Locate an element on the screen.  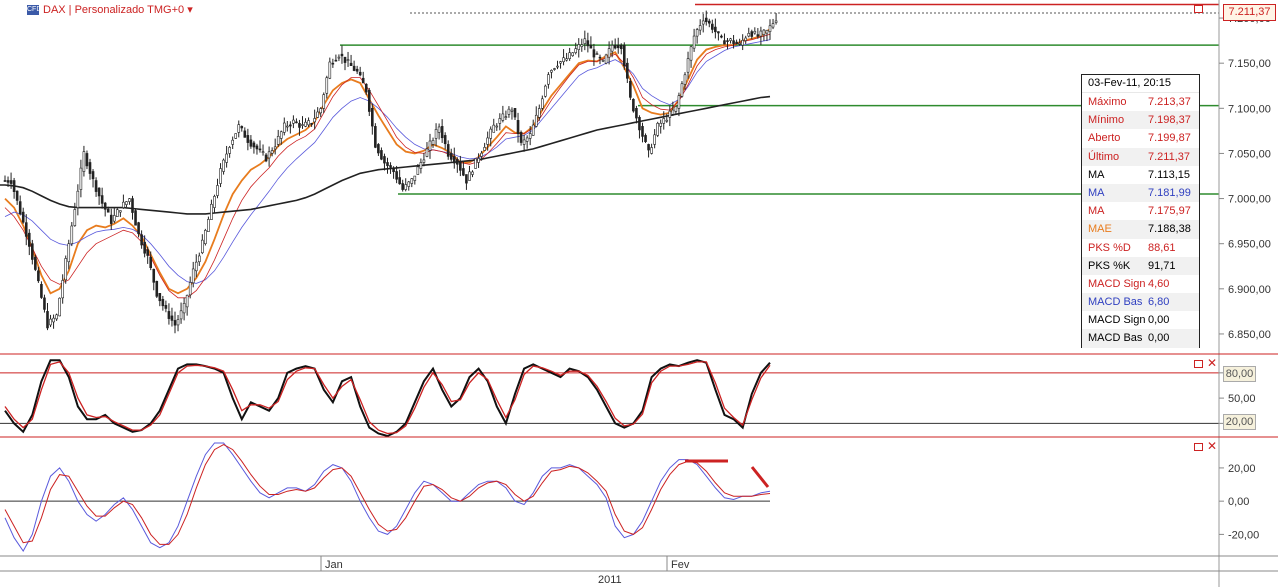
y-tick-label: 7.100,00 is located at coordinates (1249, 109).